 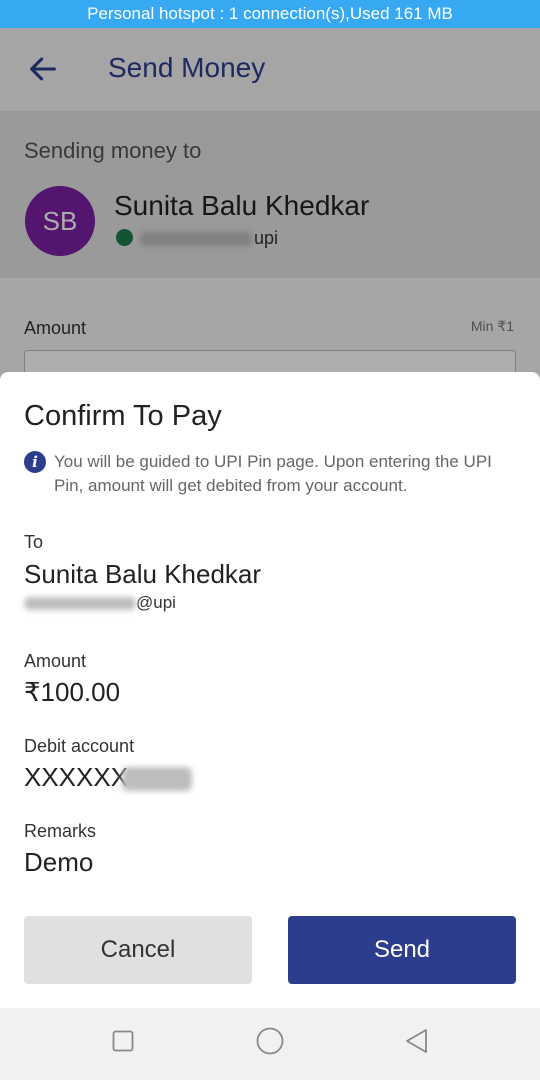 I want to click on to-upi-id: @upi, so click(x=100, y=603).